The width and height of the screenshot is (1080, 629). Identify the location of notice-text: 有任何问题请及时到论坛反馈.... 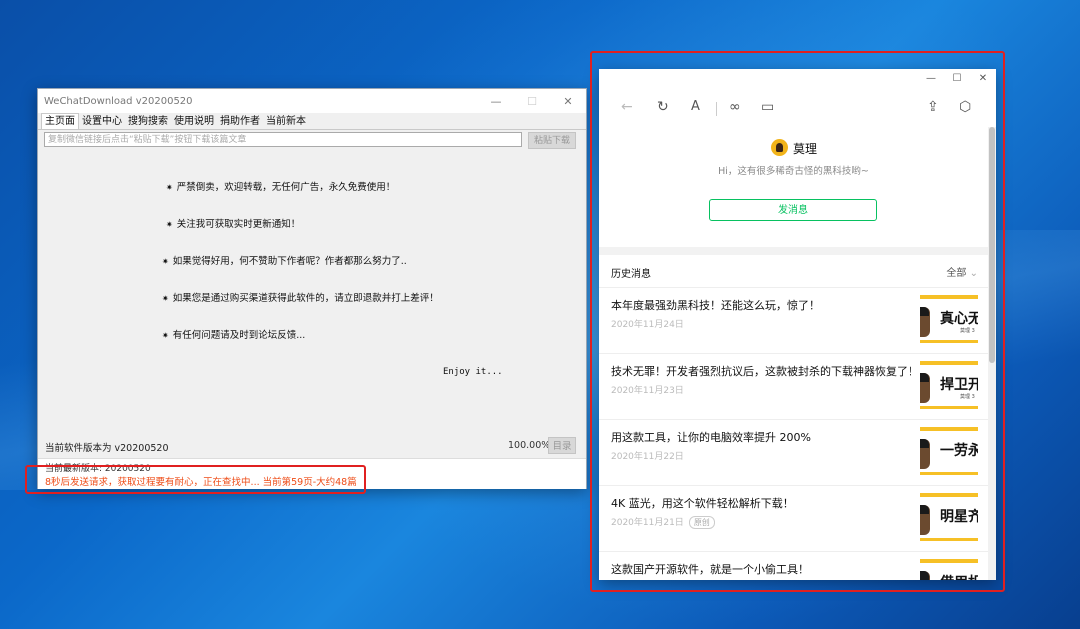
(239, 335).